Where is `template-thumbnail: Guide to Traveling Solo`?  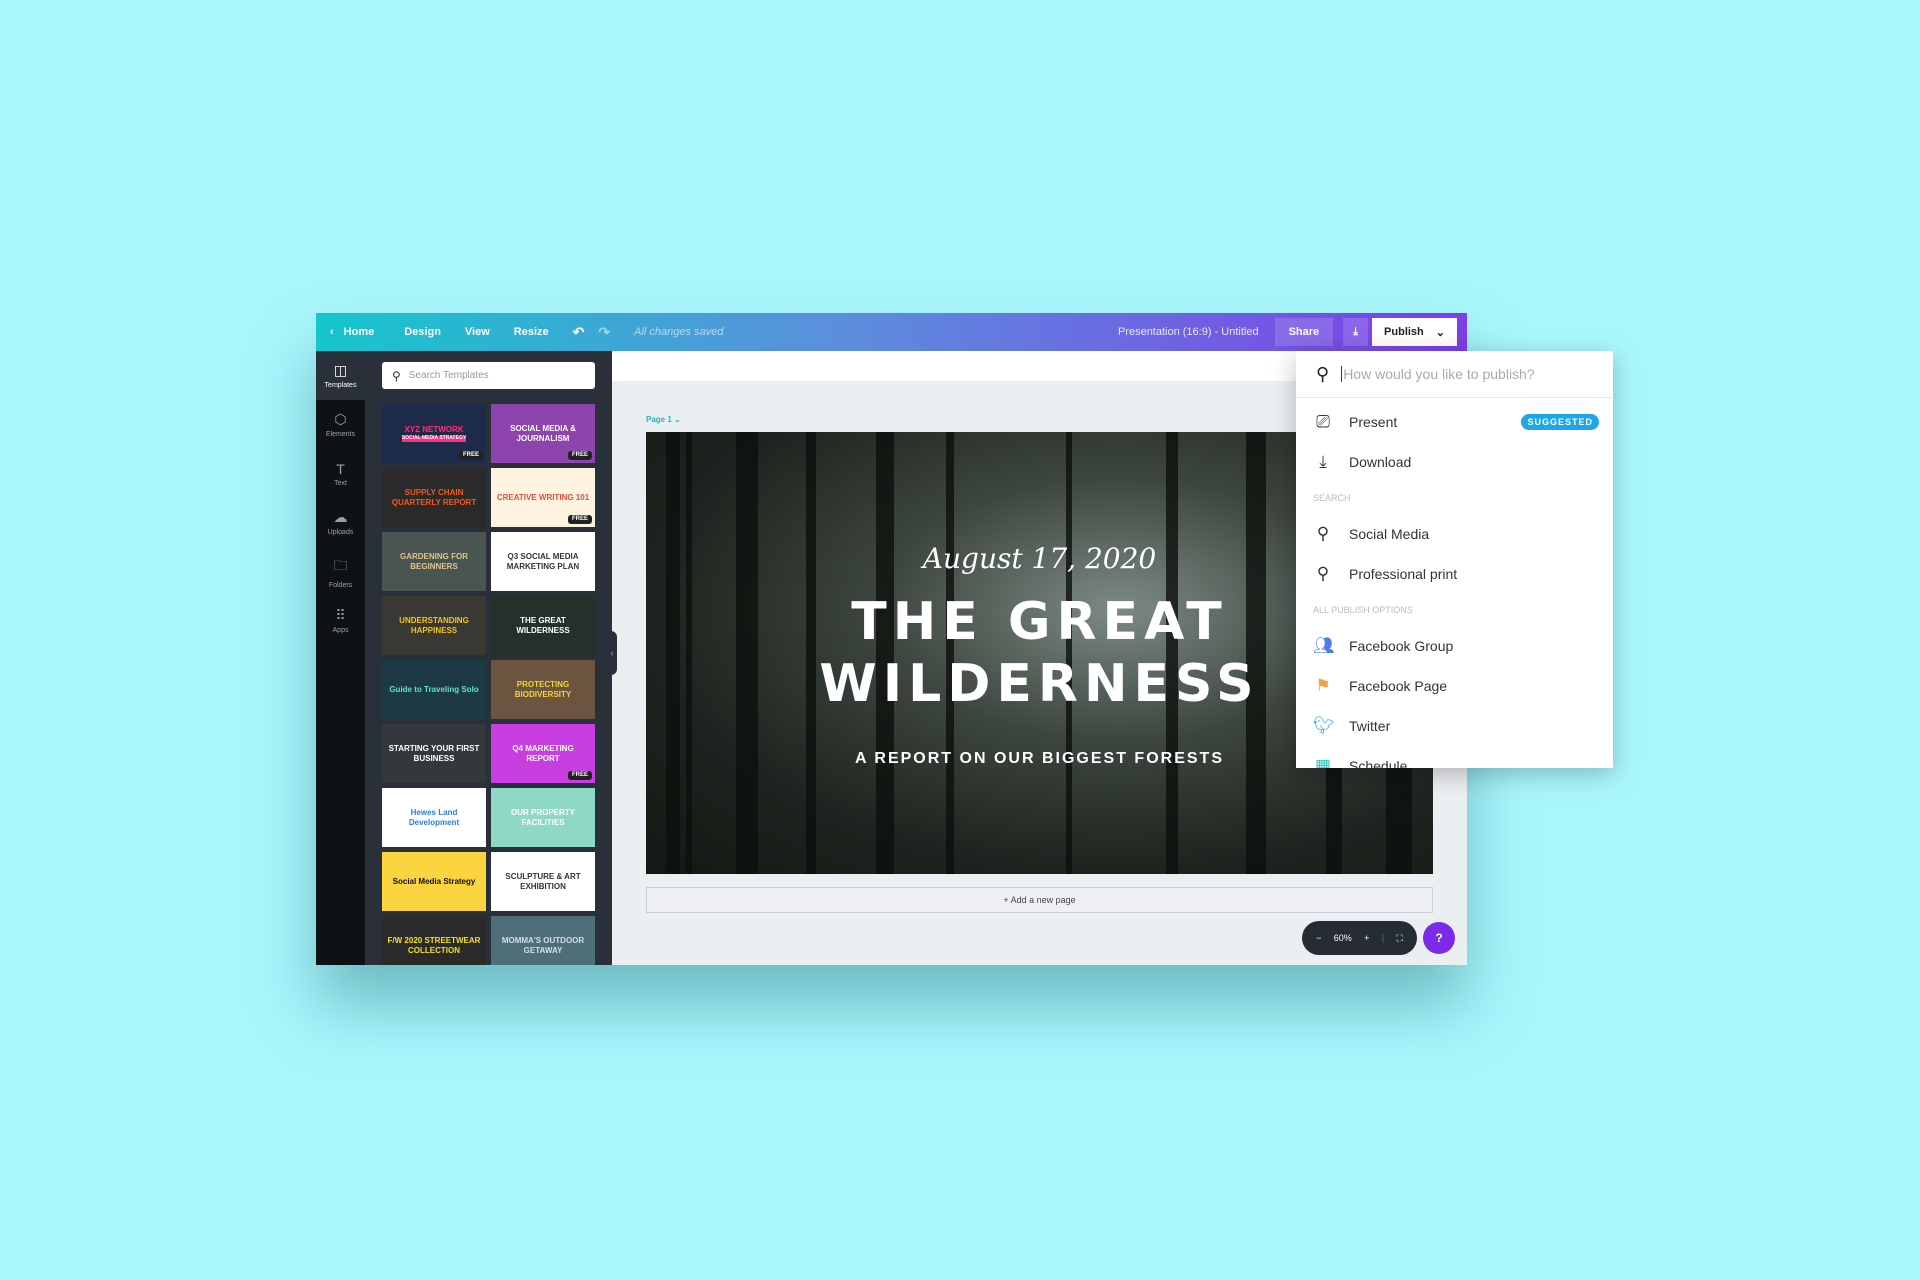 template-thumbnail: Guide to Traveling Solo is located at coordinates (434, 689).